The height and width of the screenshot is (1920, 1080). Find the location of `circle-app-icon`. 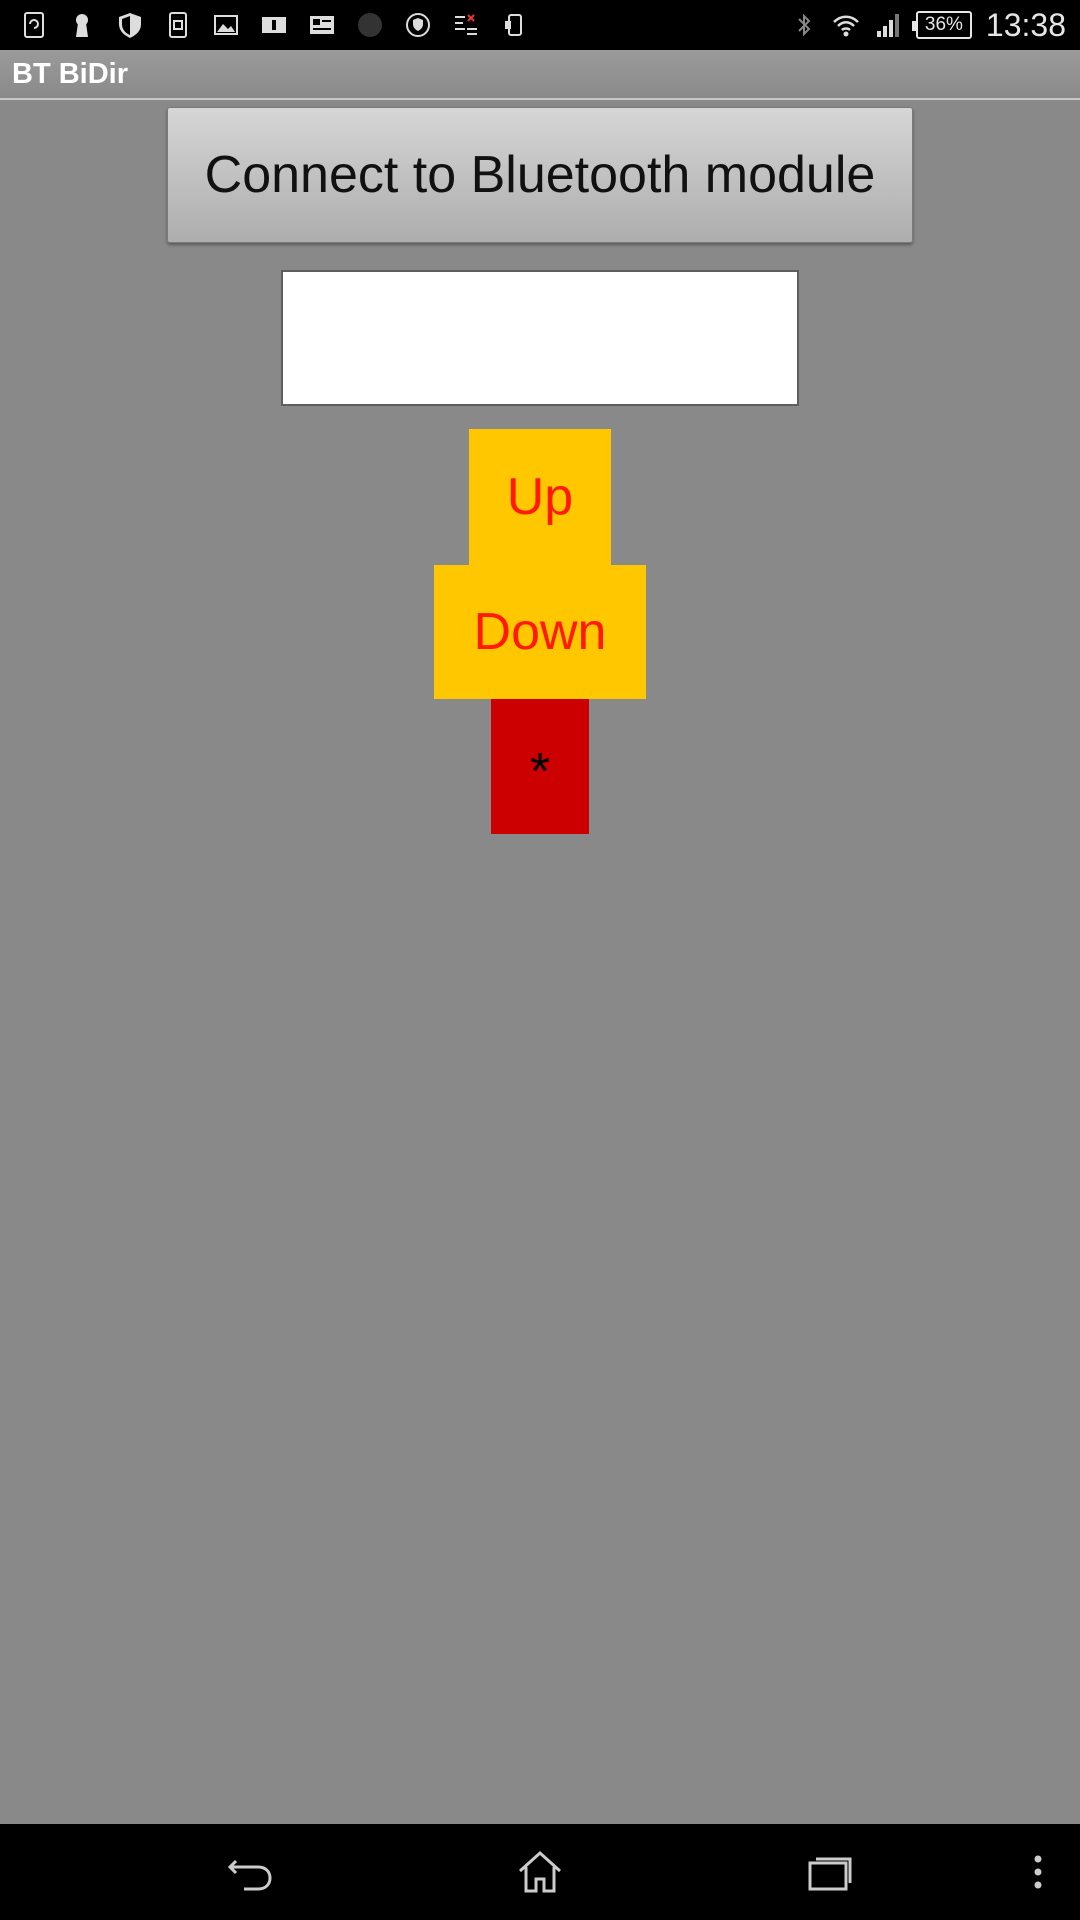

circle-app-icon is located at coordinates (370, 25).